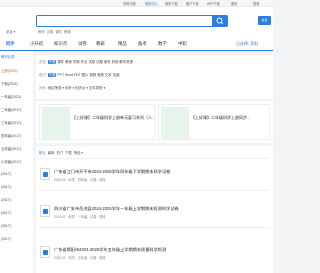 Image resolution: width=320 pixels, height=273 pixels. I want to click on resource-thumbnail, so click(175, 123).